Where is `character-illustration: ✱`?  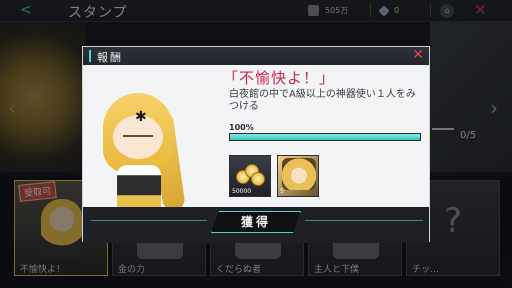 character-illustration: ✱ is located at coordinates (140, 153).